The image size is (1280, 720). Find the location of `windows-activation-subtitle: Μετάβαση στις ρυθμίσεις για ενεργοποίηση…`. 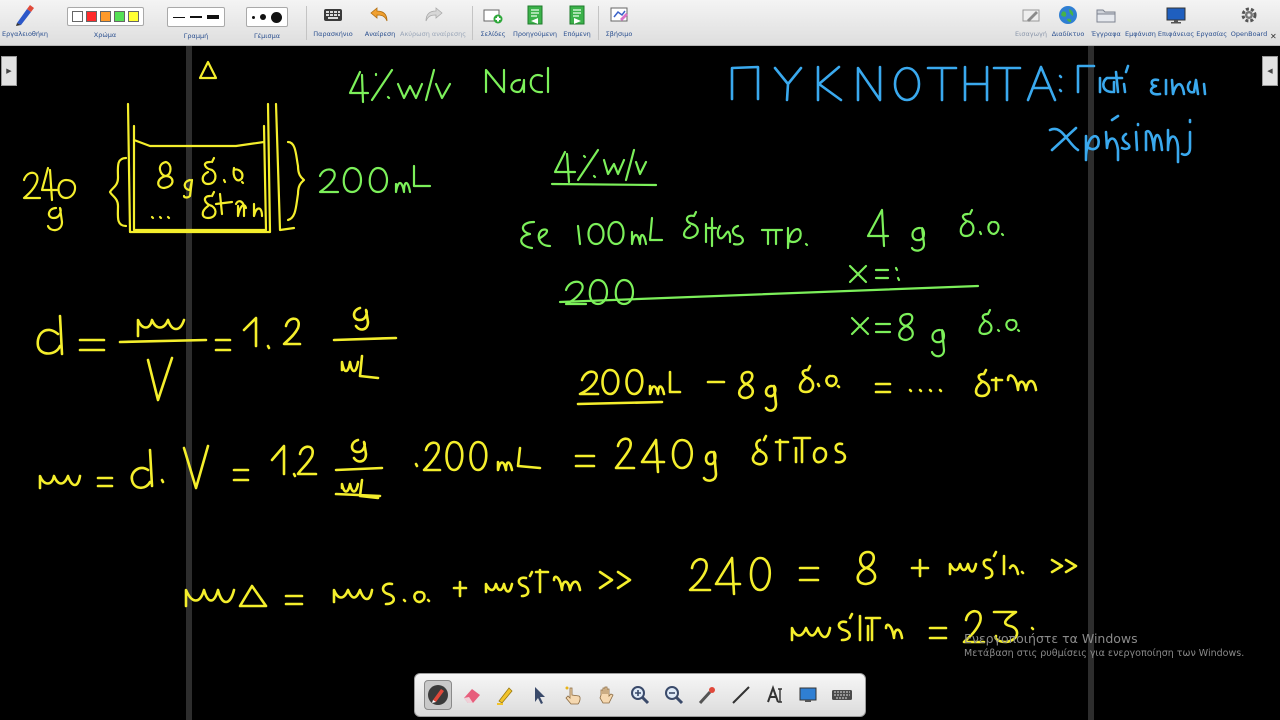

windows-activation-subtitle: Μετάβαση στις ρυθμίσεις για ενεργοποίηση… is located at coordinates (1104, 653).